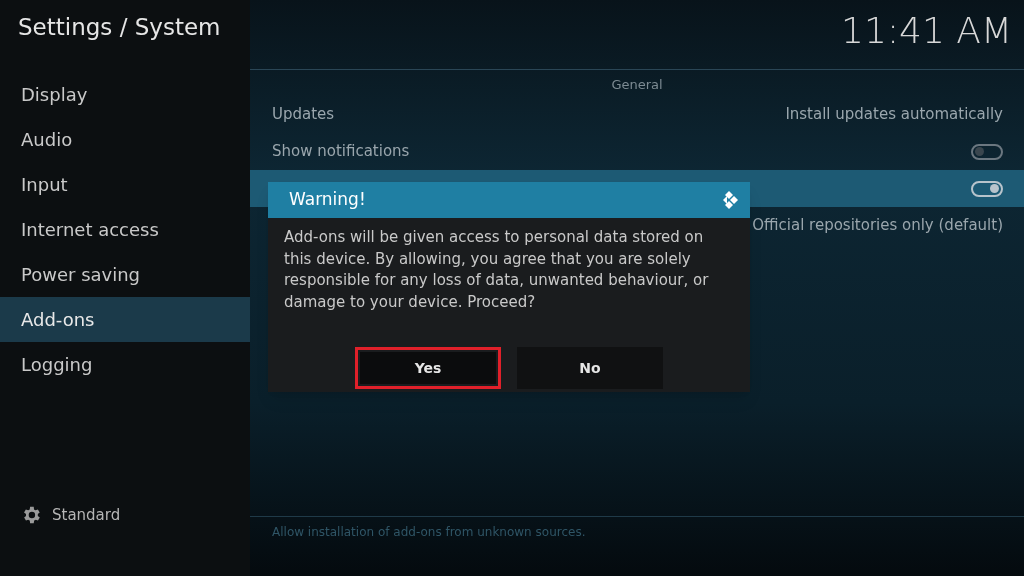 The height and width of the screenshot is (576, 1024). I want to click on page-title: Settings / System, so click(119, 27).